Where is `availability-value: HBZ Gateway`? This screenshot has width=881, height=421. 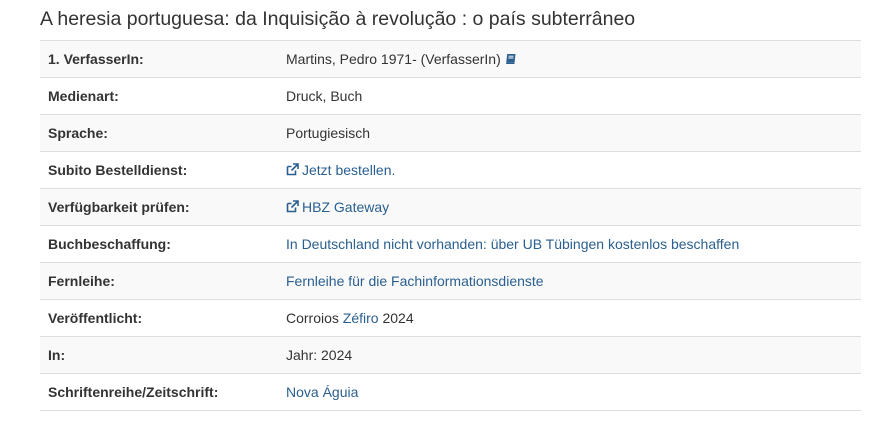
availability-value: HBZ Gateway is located at coordinates (569, 207).